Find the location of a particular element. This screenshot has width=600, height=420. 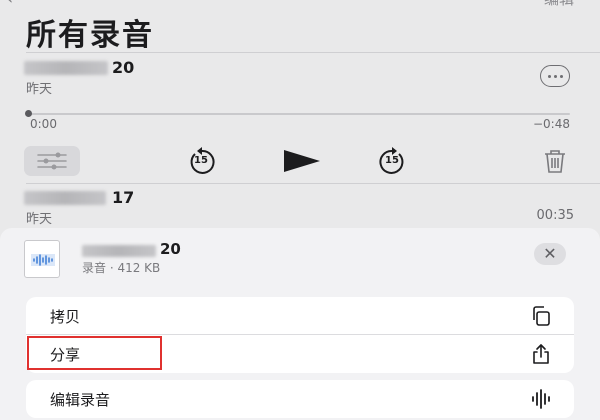

audio-file-icon is located at coordinates (42, 259).